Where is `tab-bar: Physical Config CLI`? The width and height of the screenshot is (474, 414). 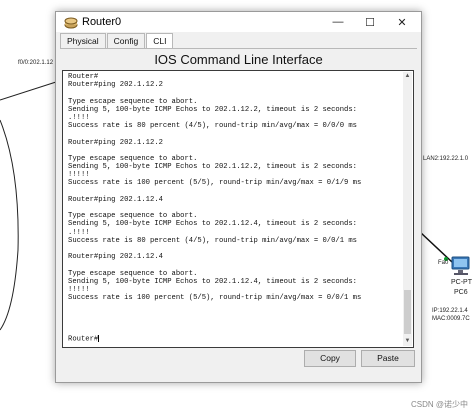
tab-bar: Physical Config CLI is located at coordinates (117, 41).